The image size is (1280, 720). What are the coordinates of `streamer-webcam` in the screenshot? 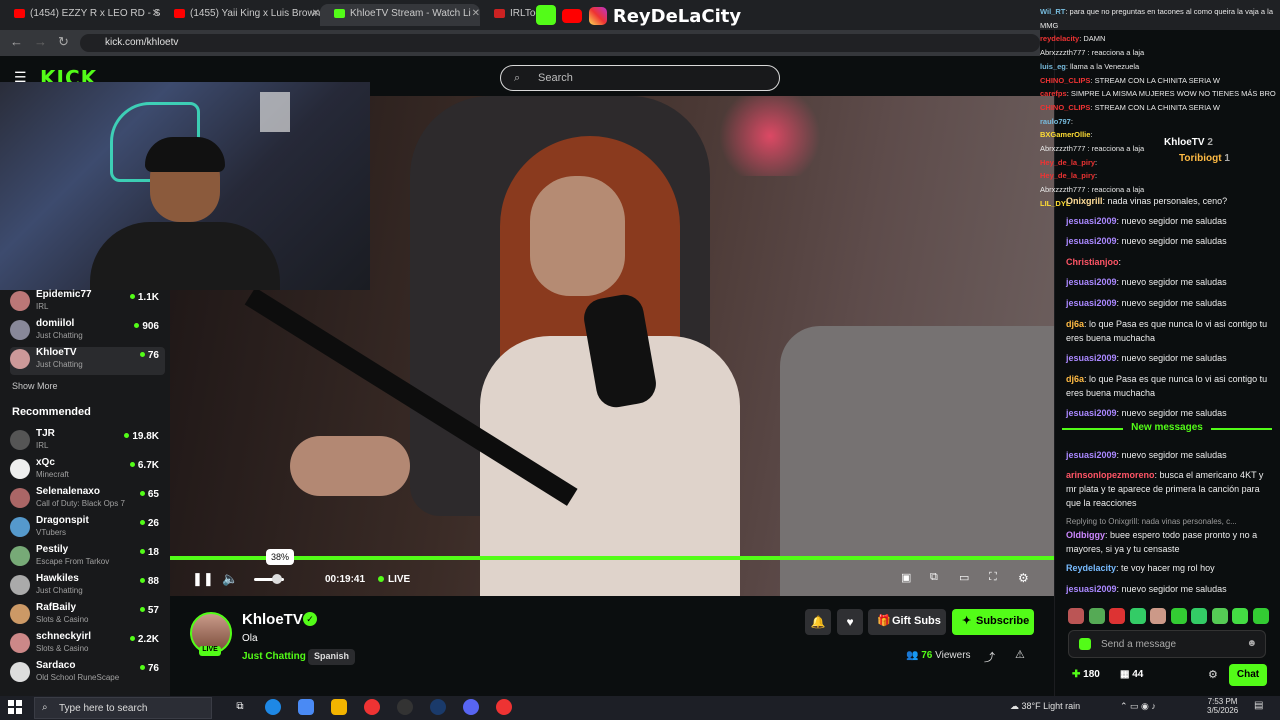 It's located at (185, 186).